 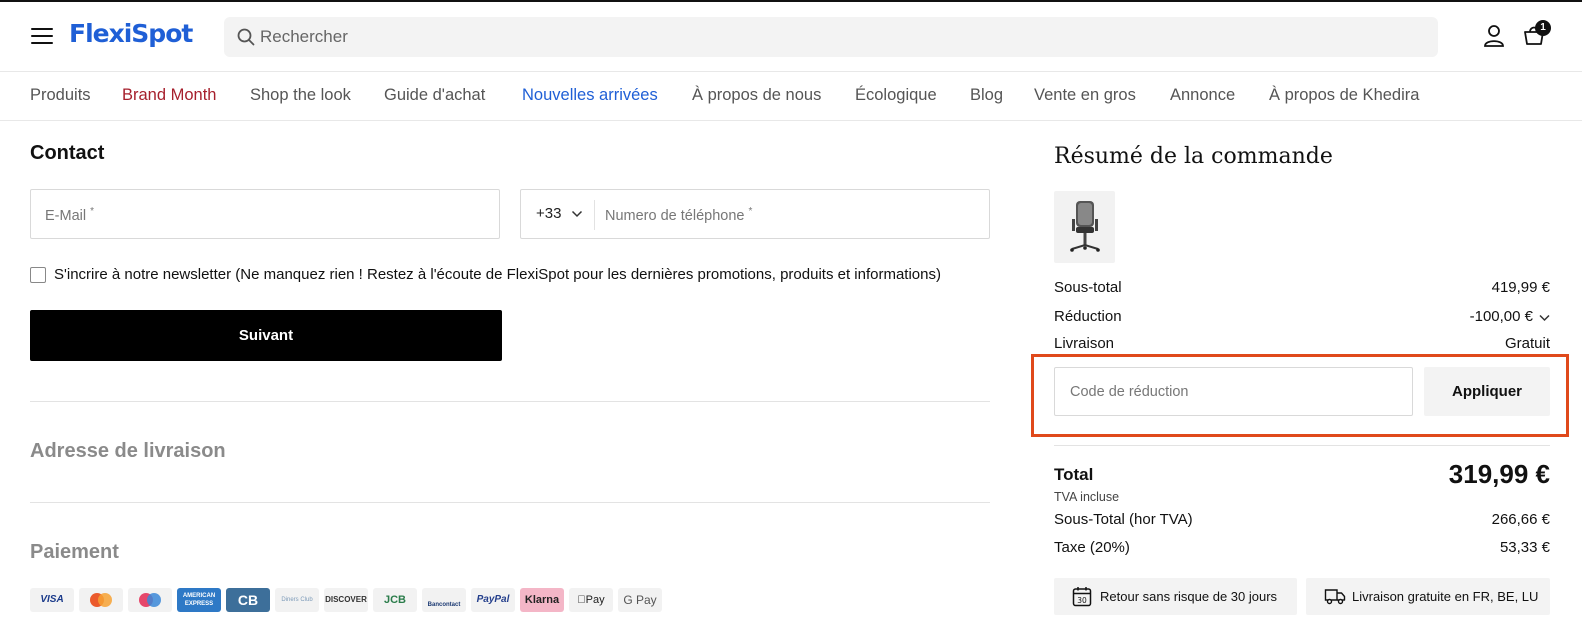 What do you see at coordinates (434, 95) in the screenshot?
I see `nav-item-guide-achat: Guide d'achat` at bounding box center [434, 95].